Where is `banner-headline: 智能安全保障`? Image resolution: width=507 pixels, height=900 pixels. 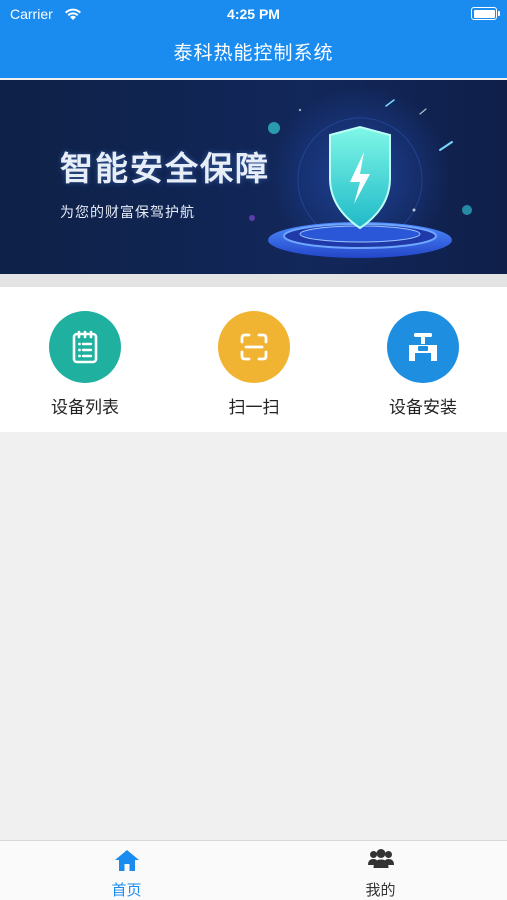
banner-headline: 智能安全保障 is located at coordinates (165, 168).